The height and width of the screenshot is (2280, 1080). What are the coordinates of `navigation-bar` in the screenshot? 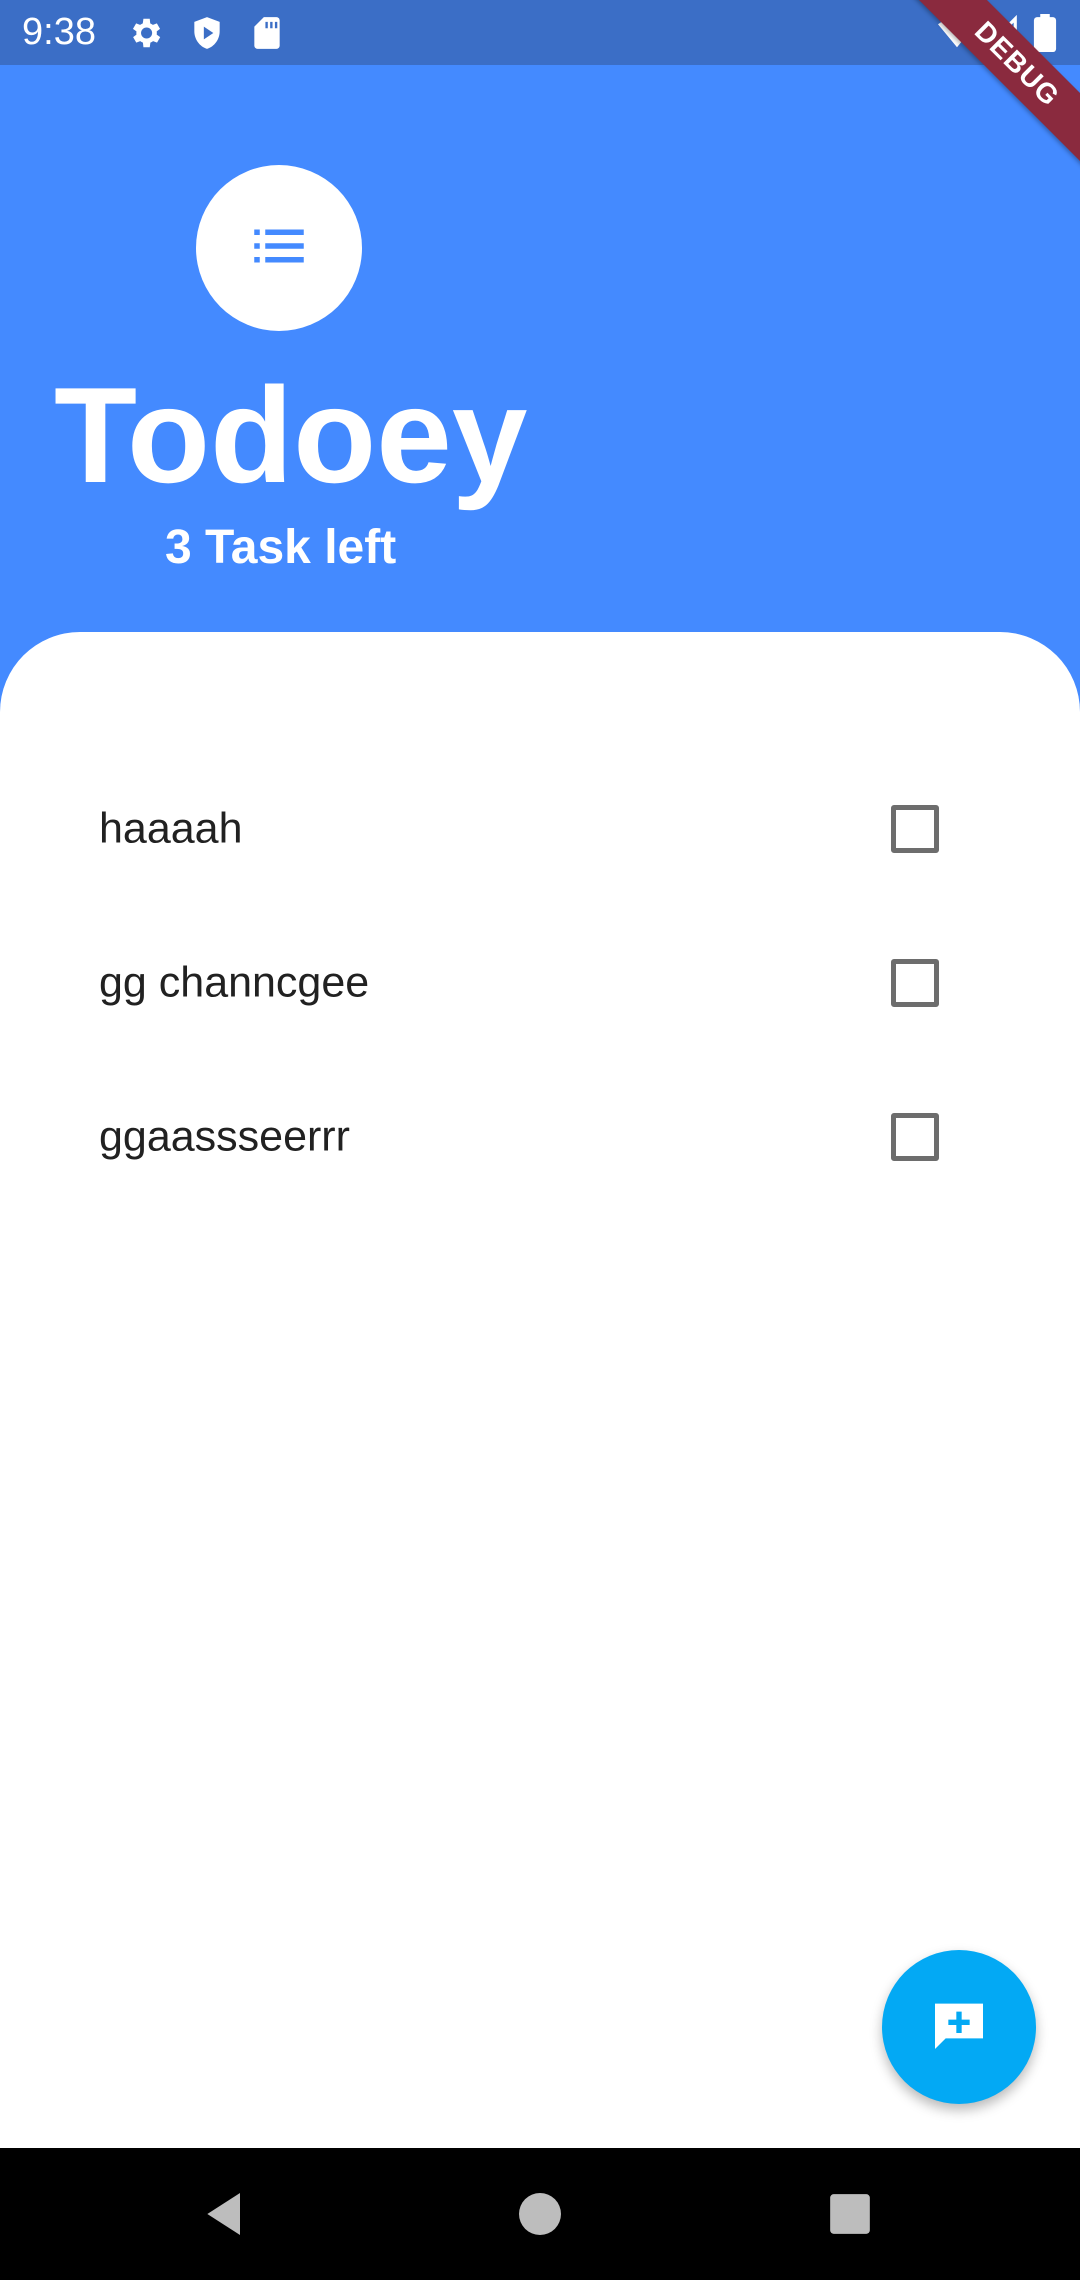 It's located at (540, 2214).